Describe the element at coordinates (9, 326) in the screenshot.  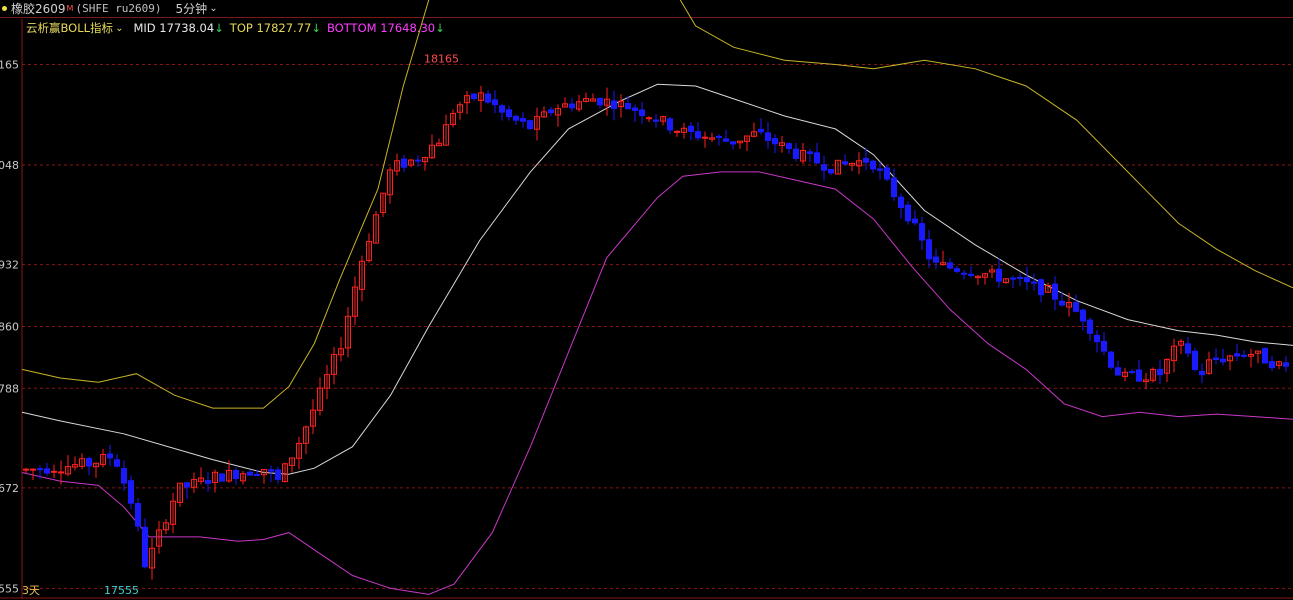
I see `y-tick-label: 860` at that location.